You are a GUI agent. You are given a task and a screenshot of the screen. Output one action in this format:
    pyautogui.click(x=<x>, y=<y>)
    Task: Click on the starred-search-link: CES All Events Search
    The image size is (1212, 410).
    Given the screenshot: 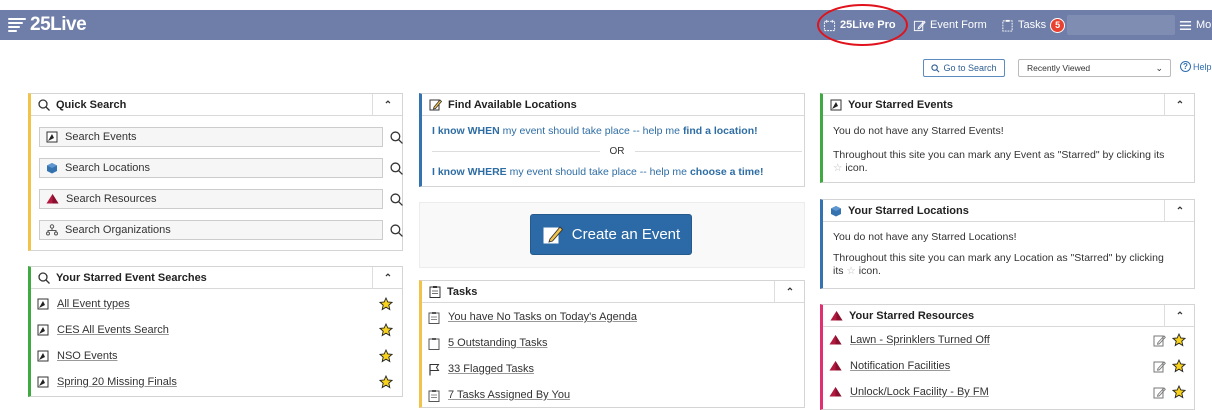 What is the action you would take?
    pyautogui.click(x=113, y=330)
    